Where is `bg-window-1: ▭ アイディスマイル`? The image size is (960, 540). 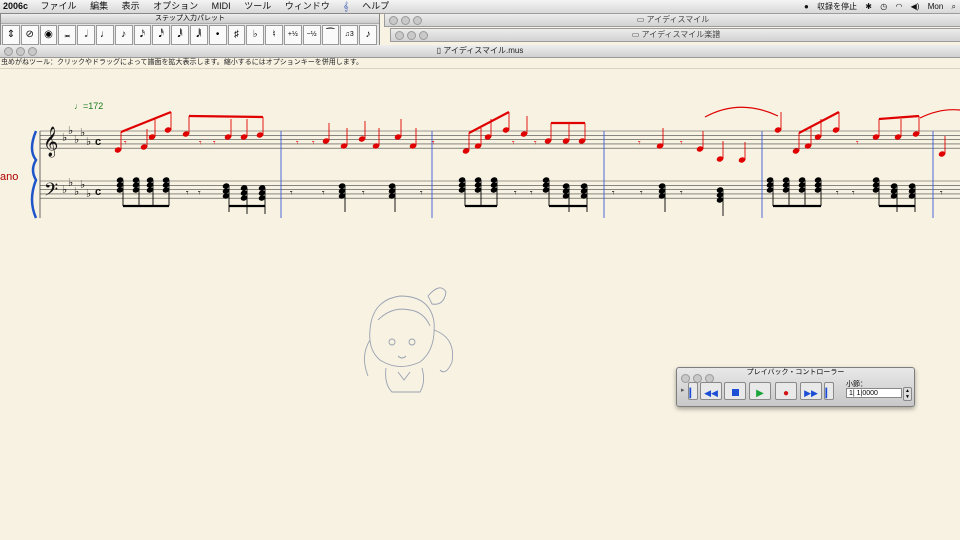 bg-window-1: ▭ アイディスマイル is located at coordinates (672, 20).